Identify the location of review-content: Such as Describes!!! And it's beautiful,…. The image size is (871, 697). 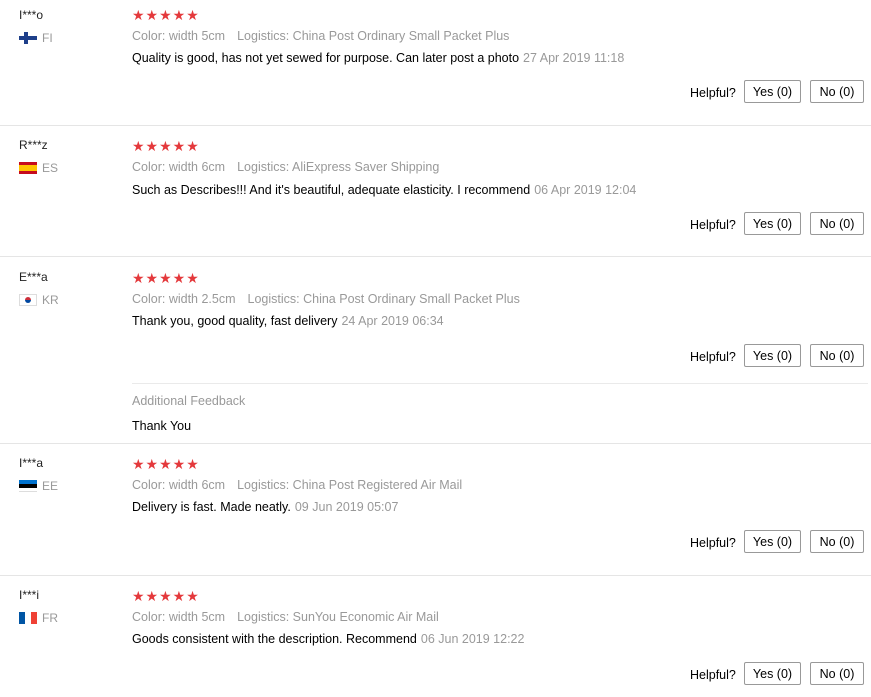
(384, 190).